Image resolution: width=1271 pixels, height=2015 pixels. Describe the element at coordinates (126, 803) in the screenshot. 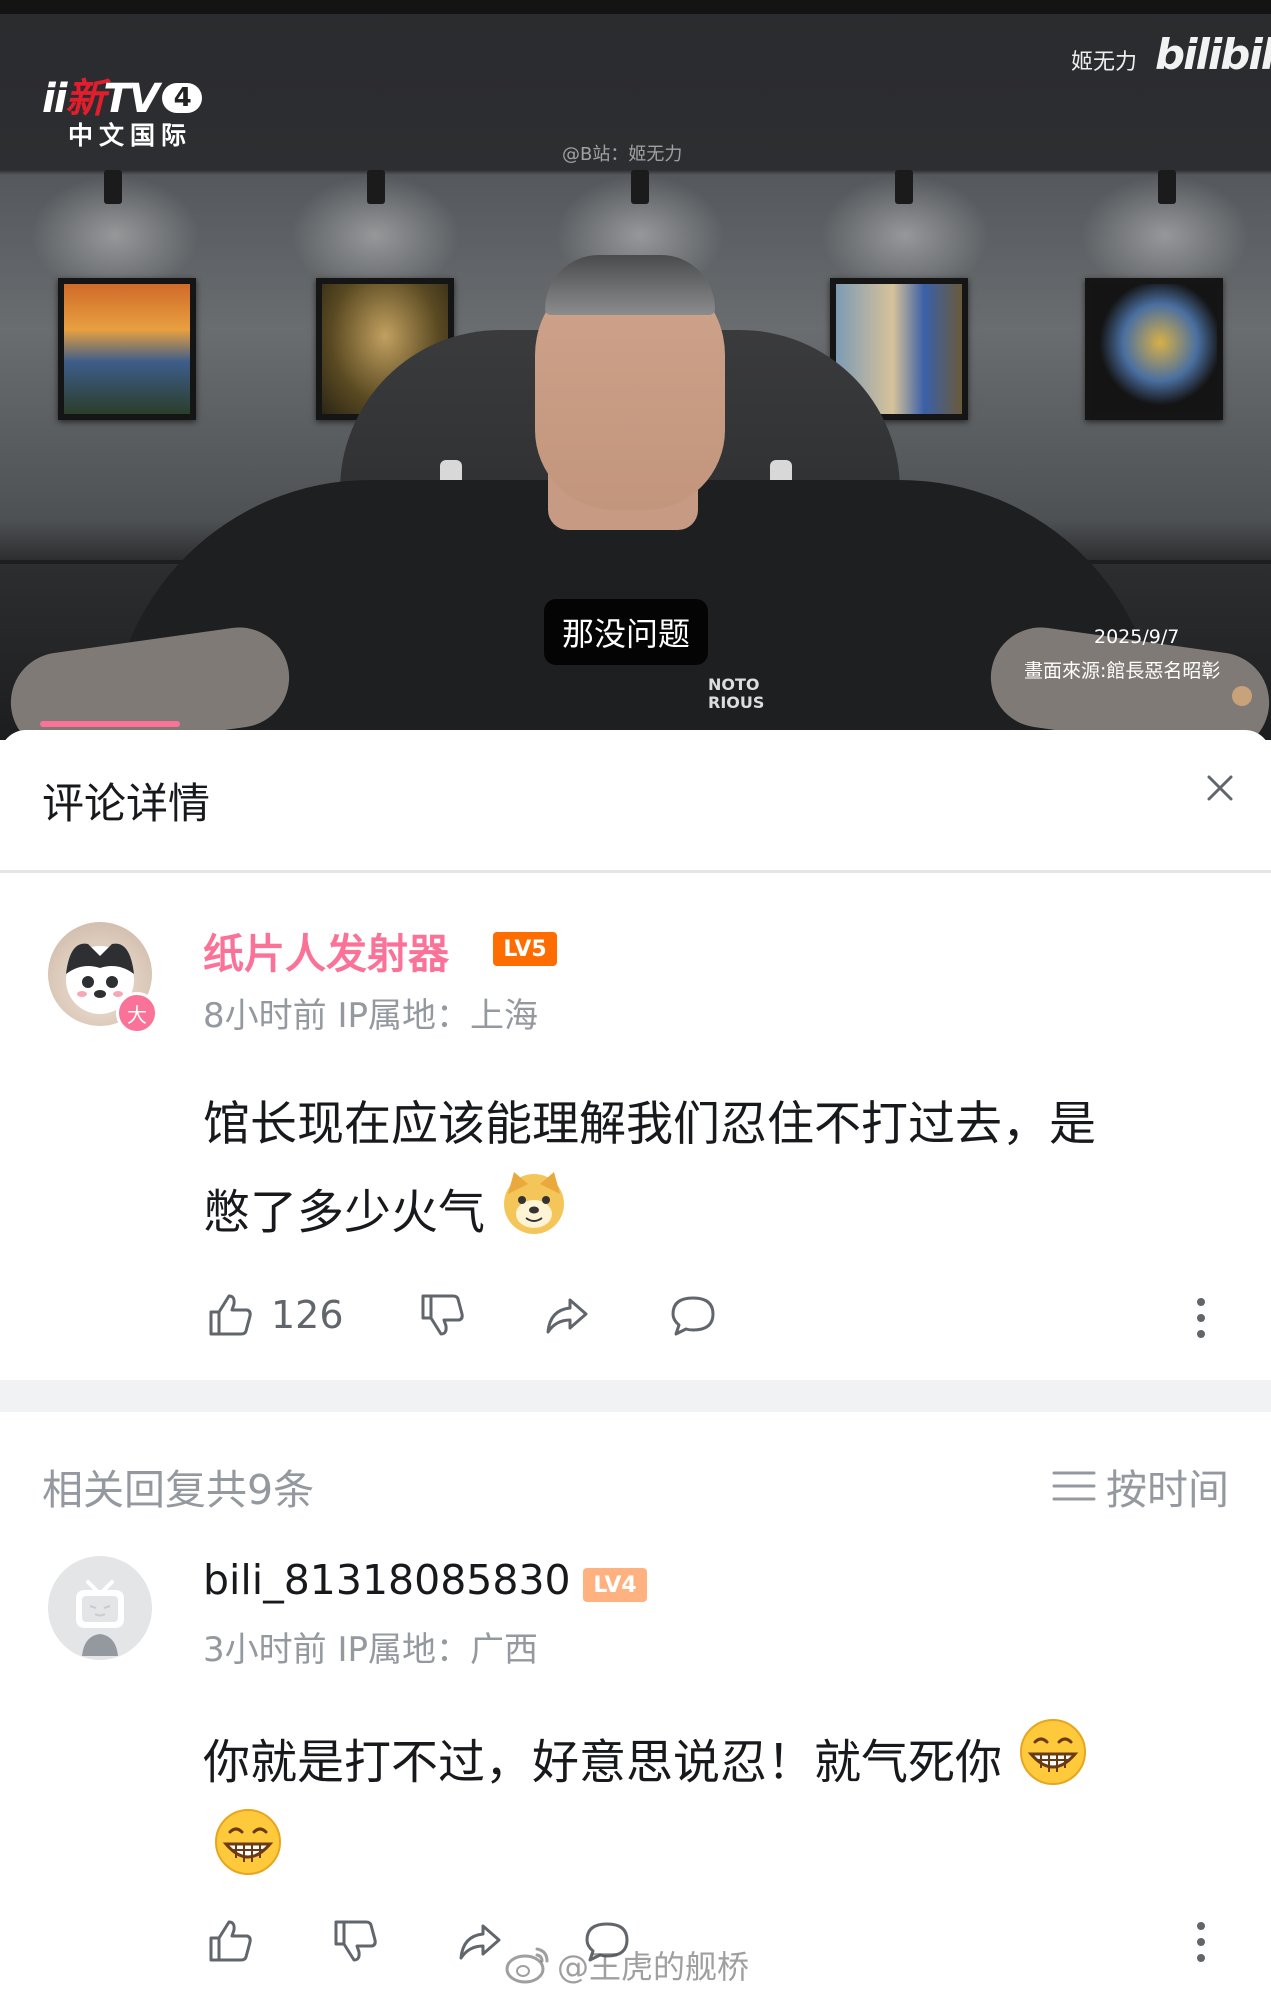

I see `sheet-title: 评论详情` at that location.